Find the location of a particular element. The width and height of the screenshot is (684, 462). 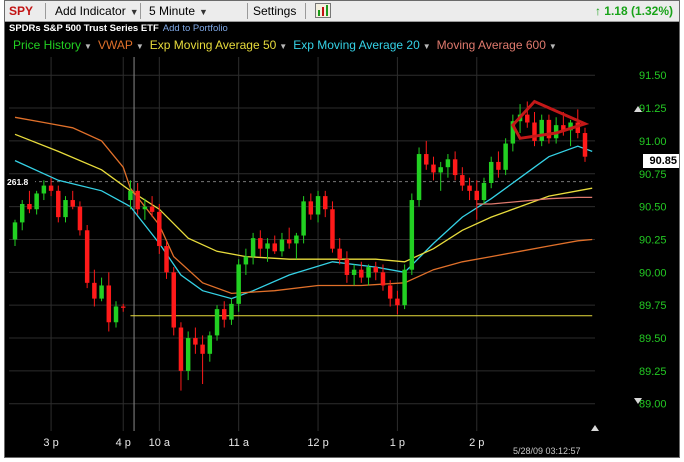

last-price-box: 90.85 is located at coordinates (661, 160).